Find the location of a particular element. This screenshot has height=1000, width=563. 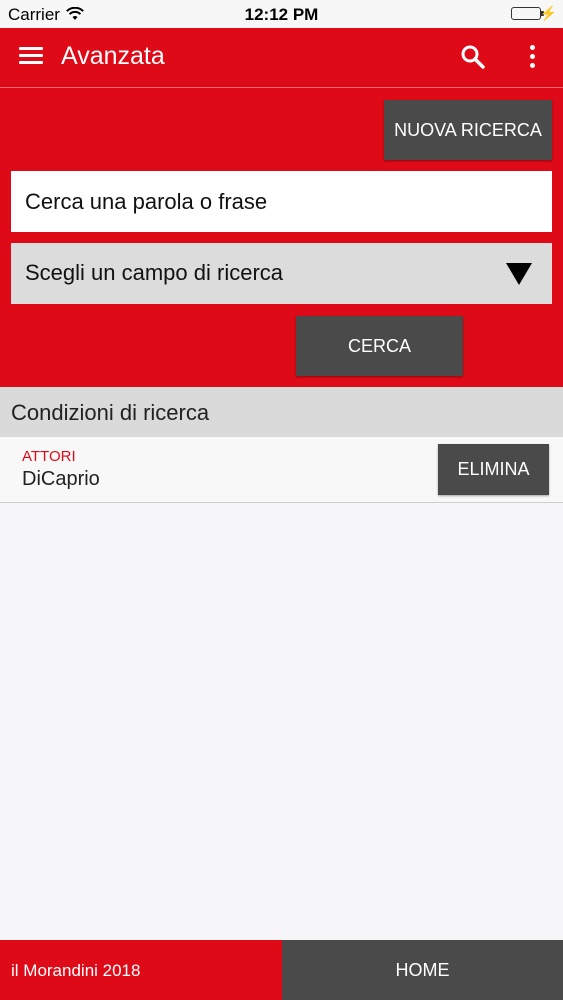

charging-icon: ⚡ is located at coordinates (548, 13).